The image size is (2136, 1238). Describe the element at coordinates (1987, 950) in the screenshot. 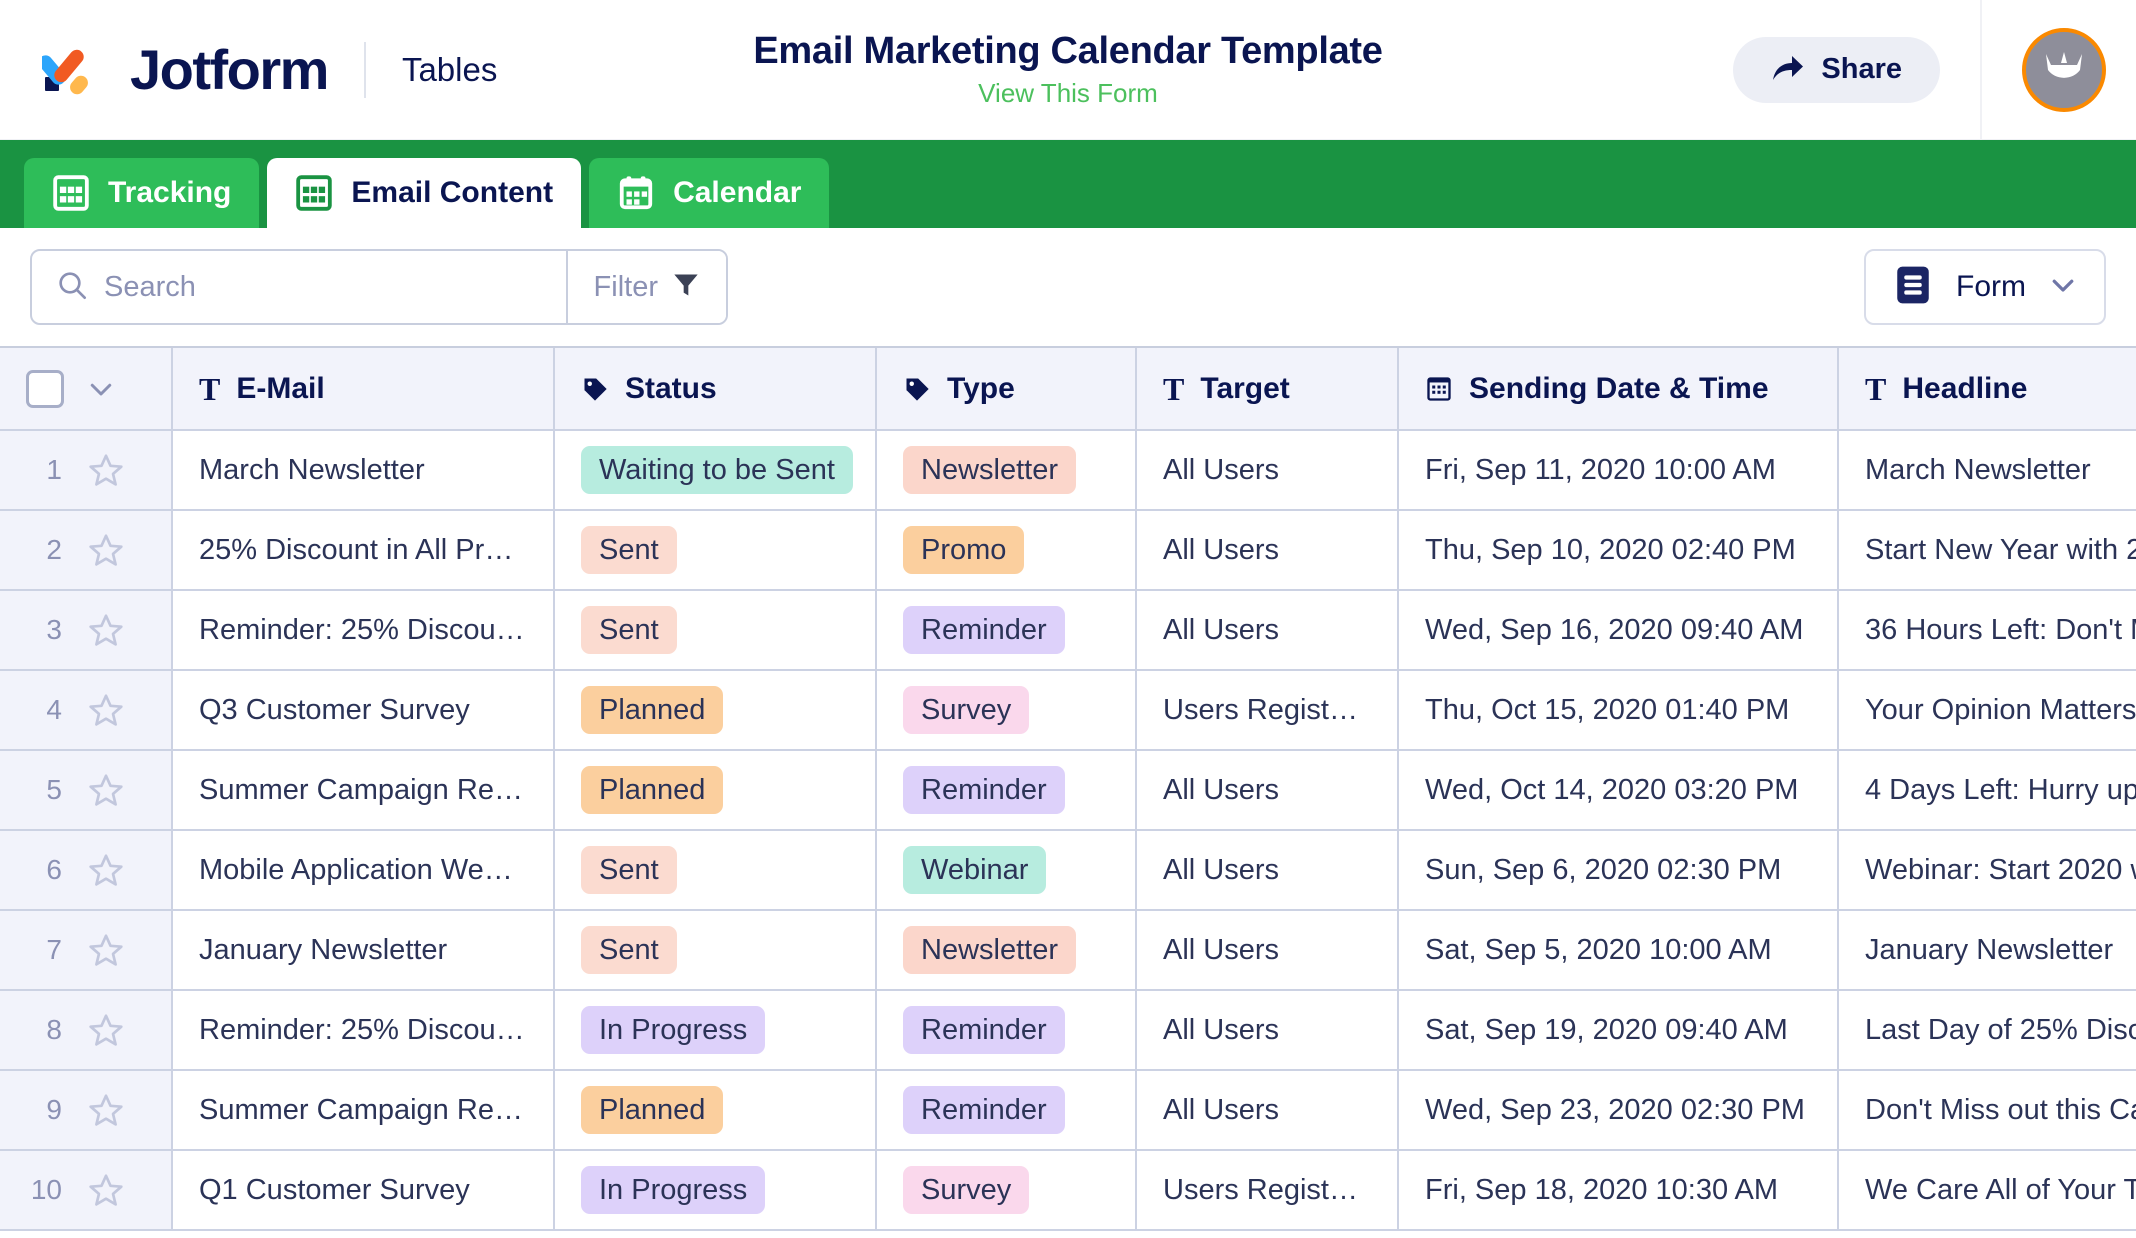

I see `cell-headline: January Newsletter` at that location.